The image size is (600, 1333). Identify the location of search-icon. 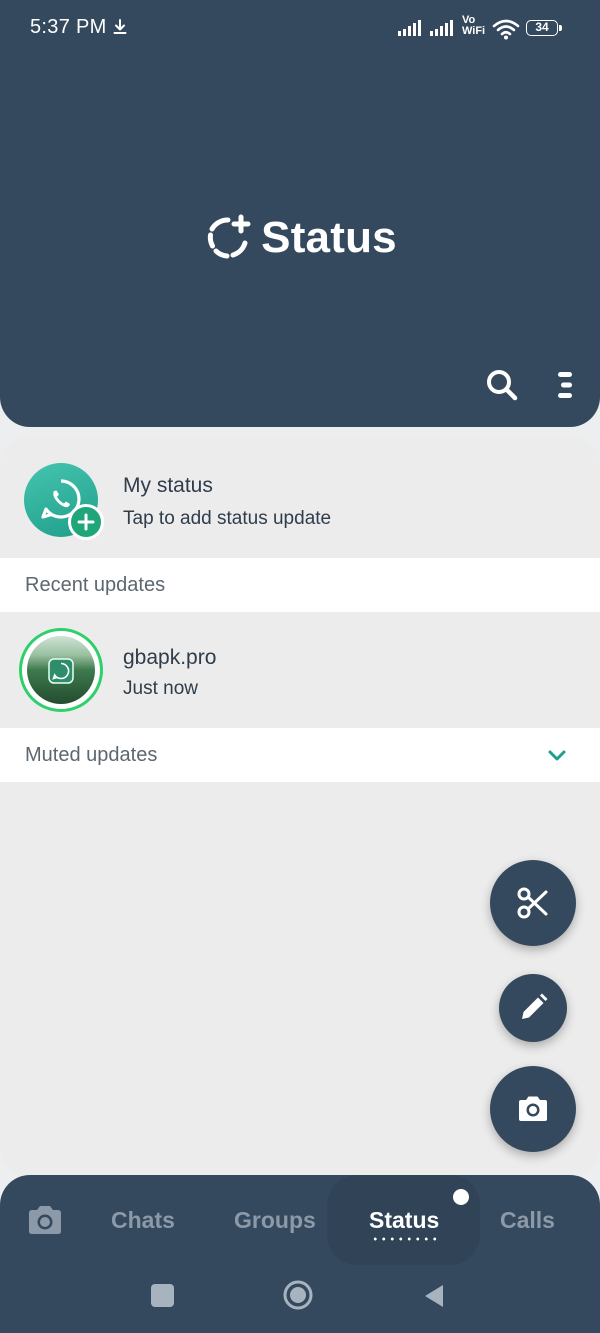
(502, 385).